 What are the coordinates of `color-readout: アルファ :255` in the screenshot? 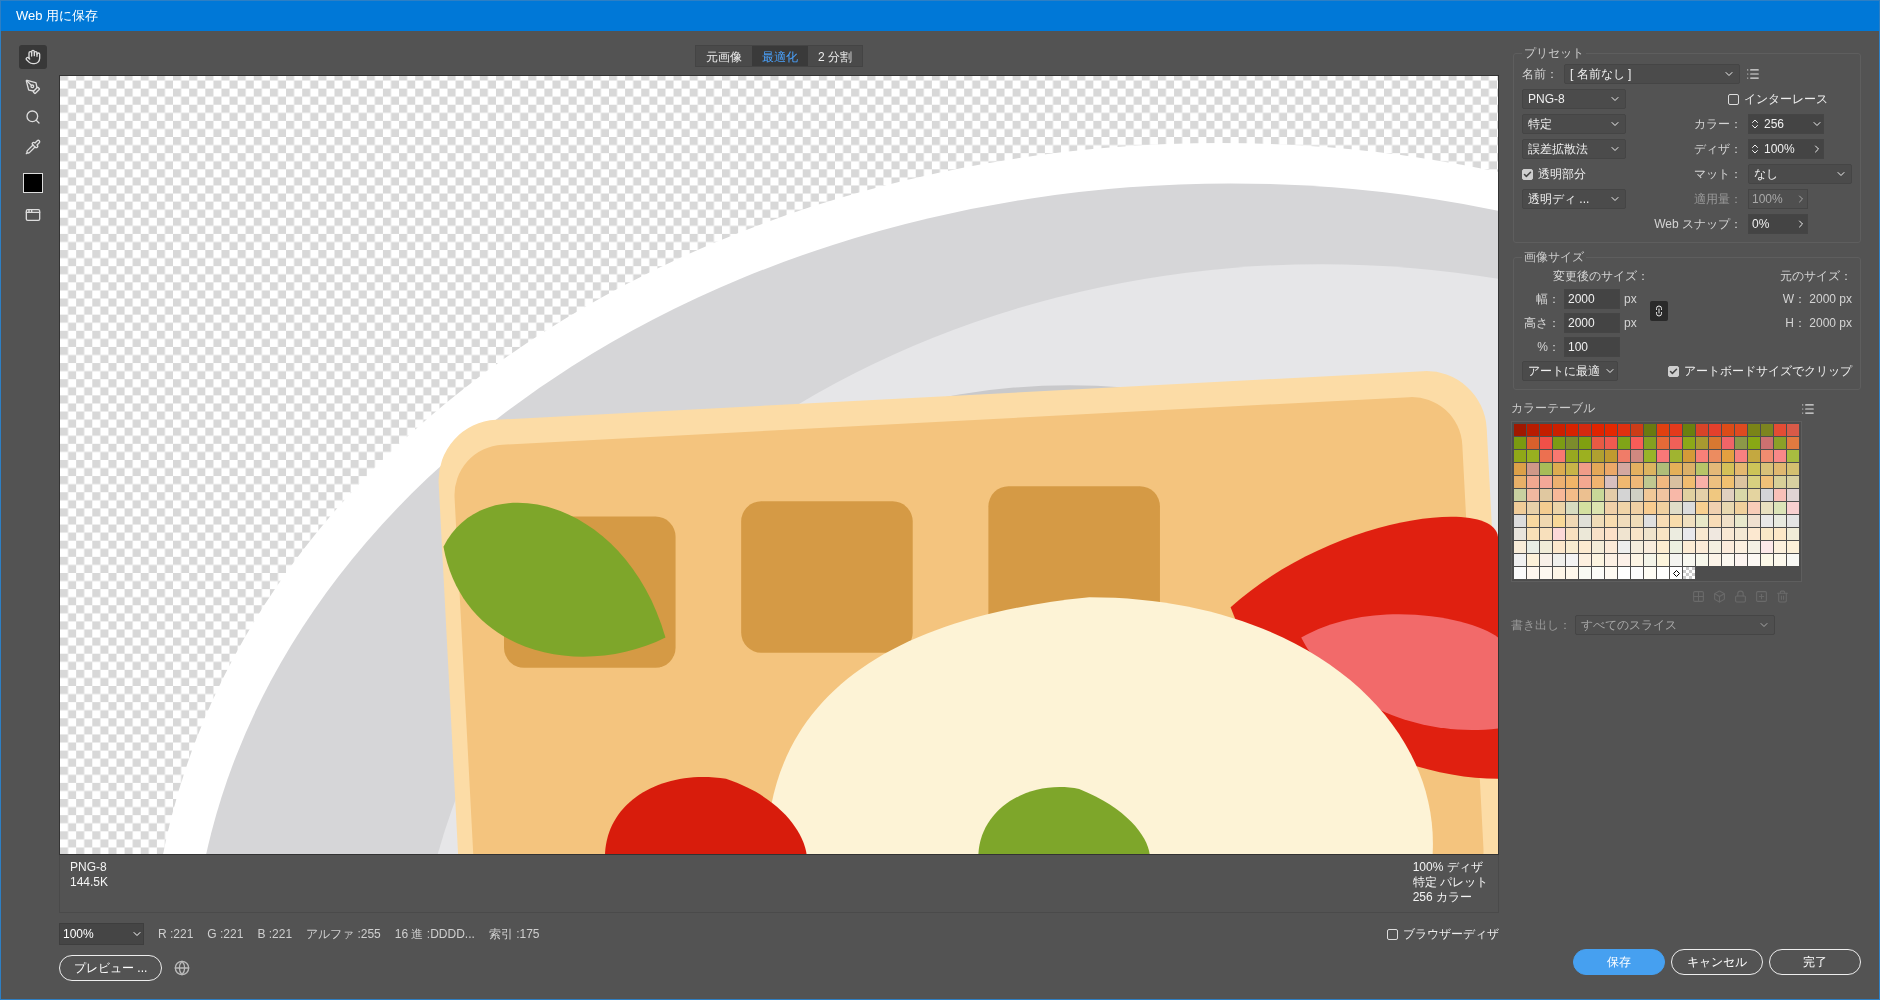 It's located at (343, 934).